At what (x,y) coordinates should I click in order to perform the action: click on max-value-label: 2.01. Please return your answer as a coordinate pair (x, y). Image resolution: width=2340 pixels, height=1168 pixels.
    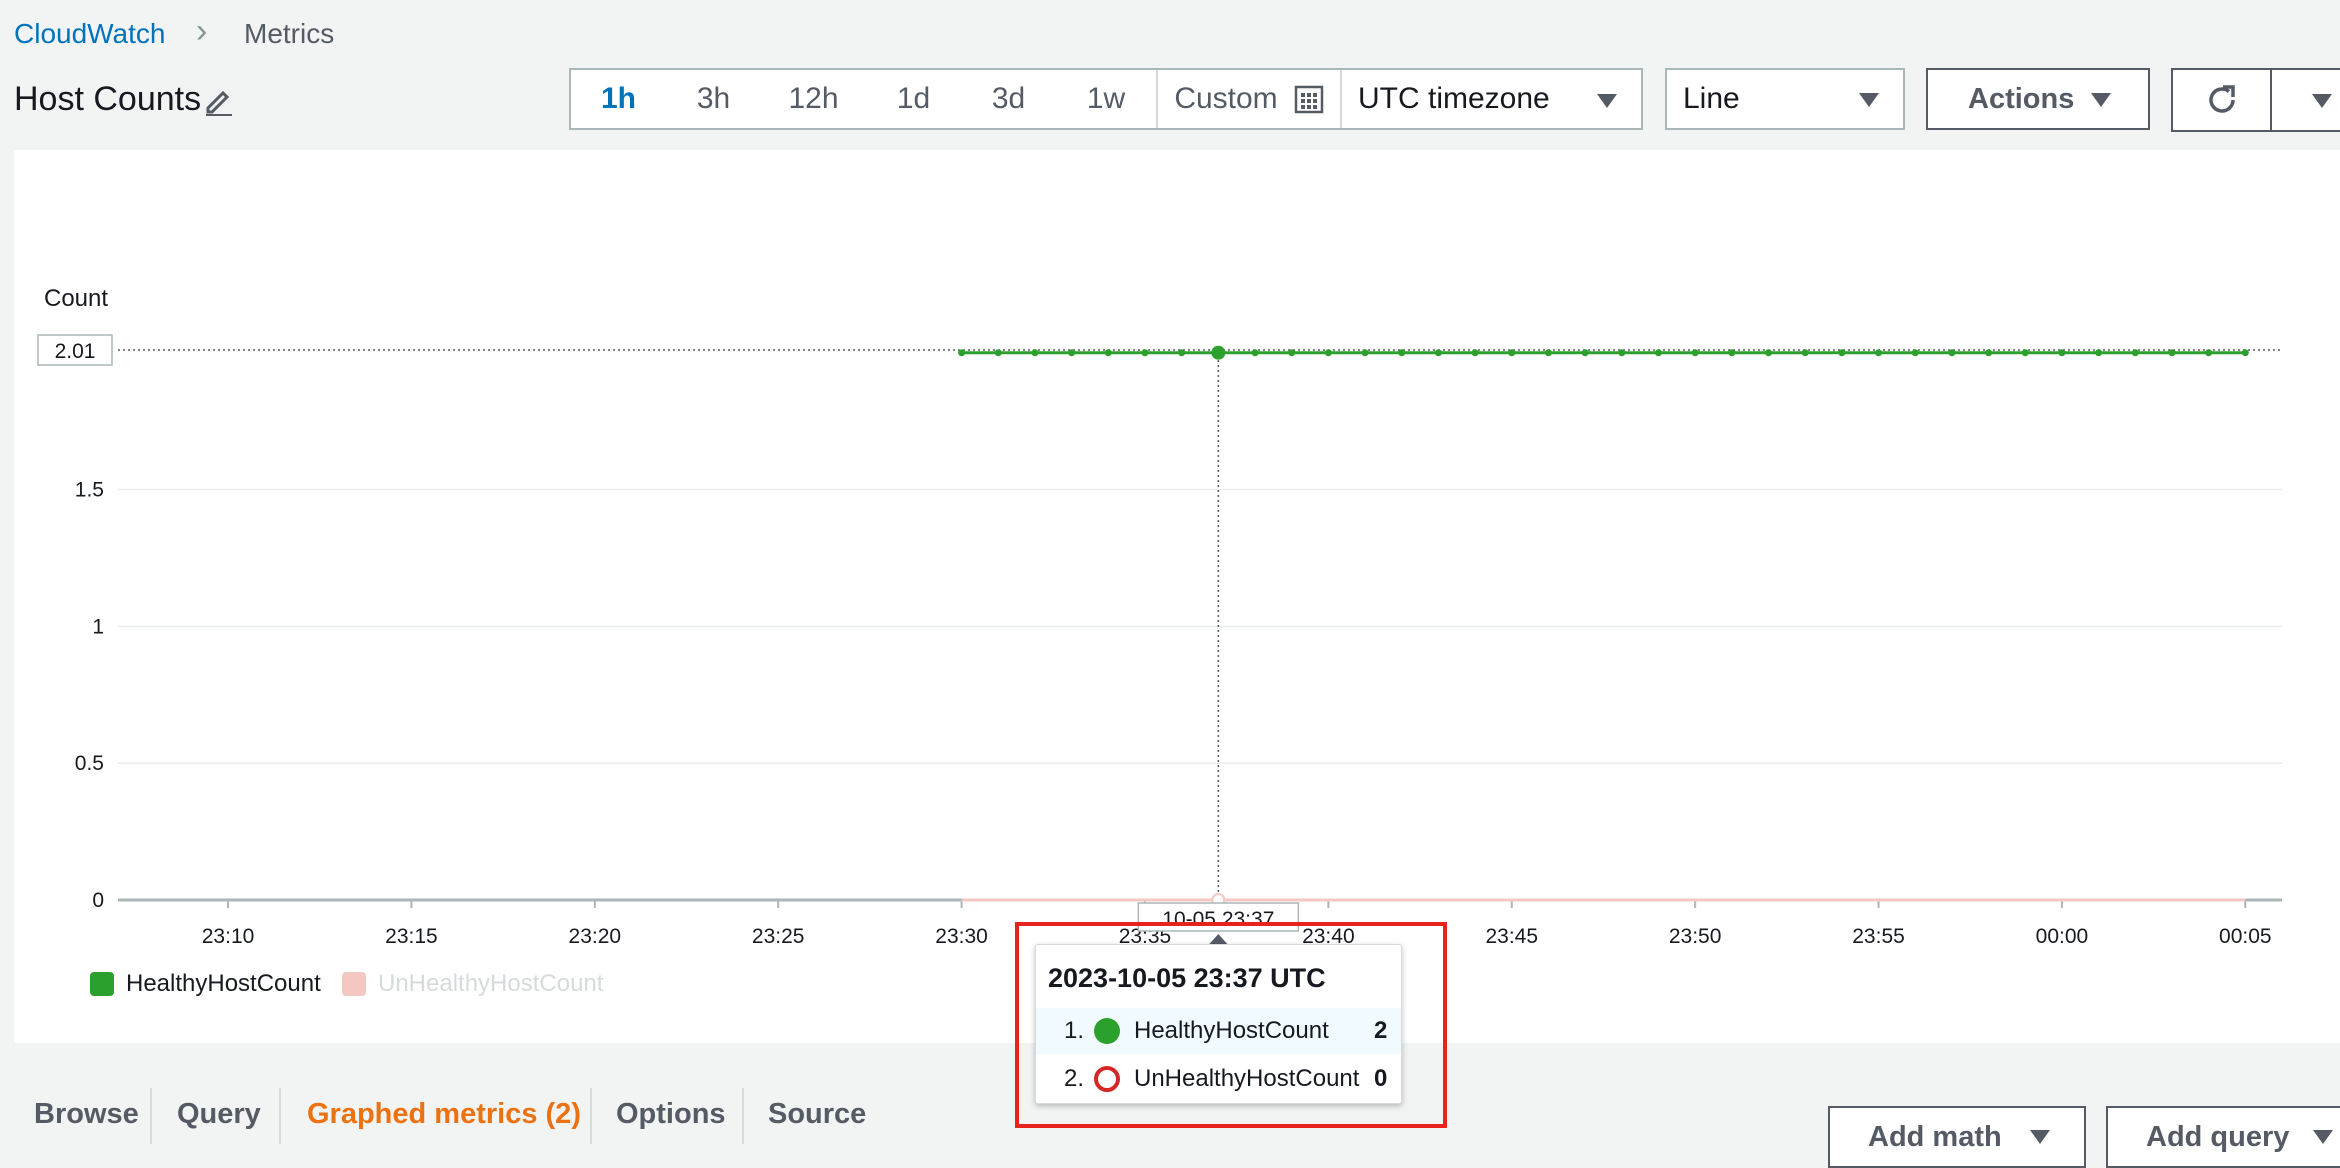
    Looking at the image, I should click on (75, 351).